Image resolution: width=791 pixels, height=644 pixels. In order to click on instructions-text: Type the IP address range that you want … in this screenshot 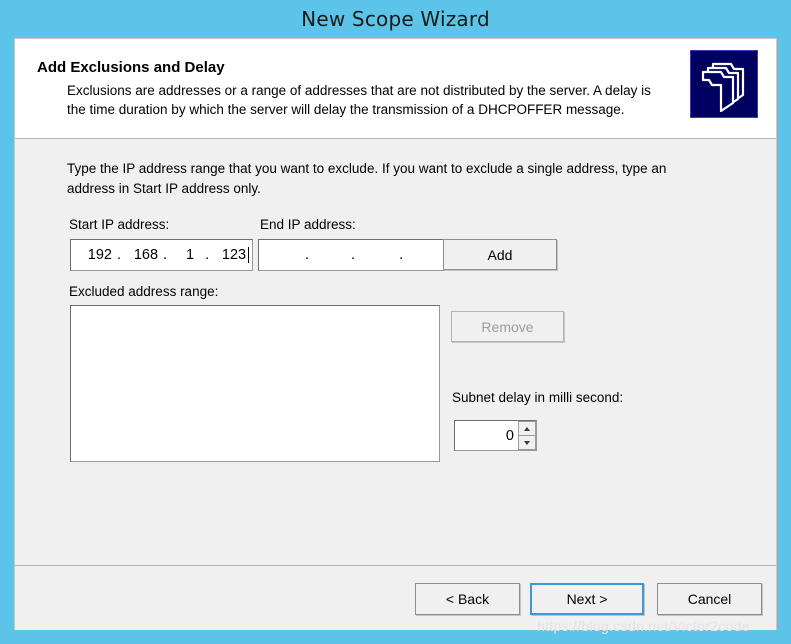, I will do `click(367, 178)`.